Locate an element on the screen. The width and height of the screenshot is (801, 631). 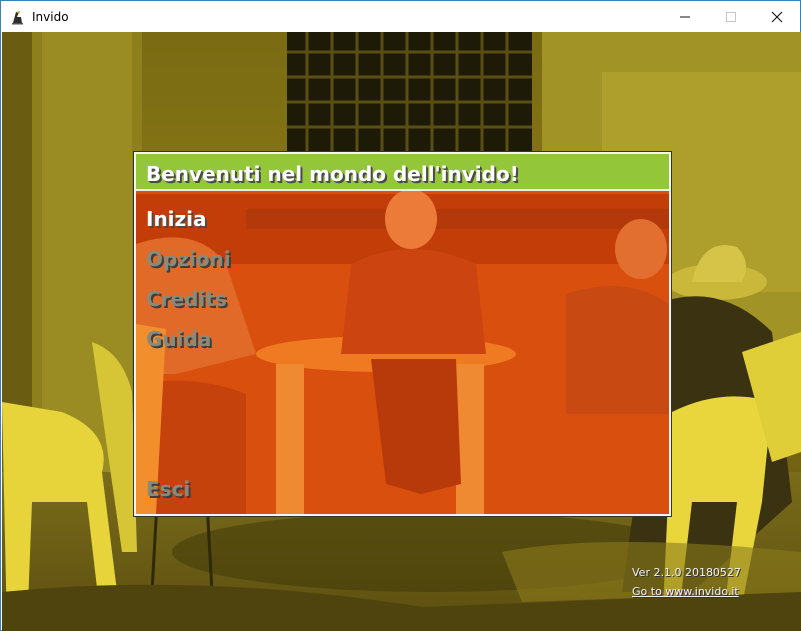
panel-header: Benvenuti nel mondo dell'invido! is located at coordinates (402, 172).